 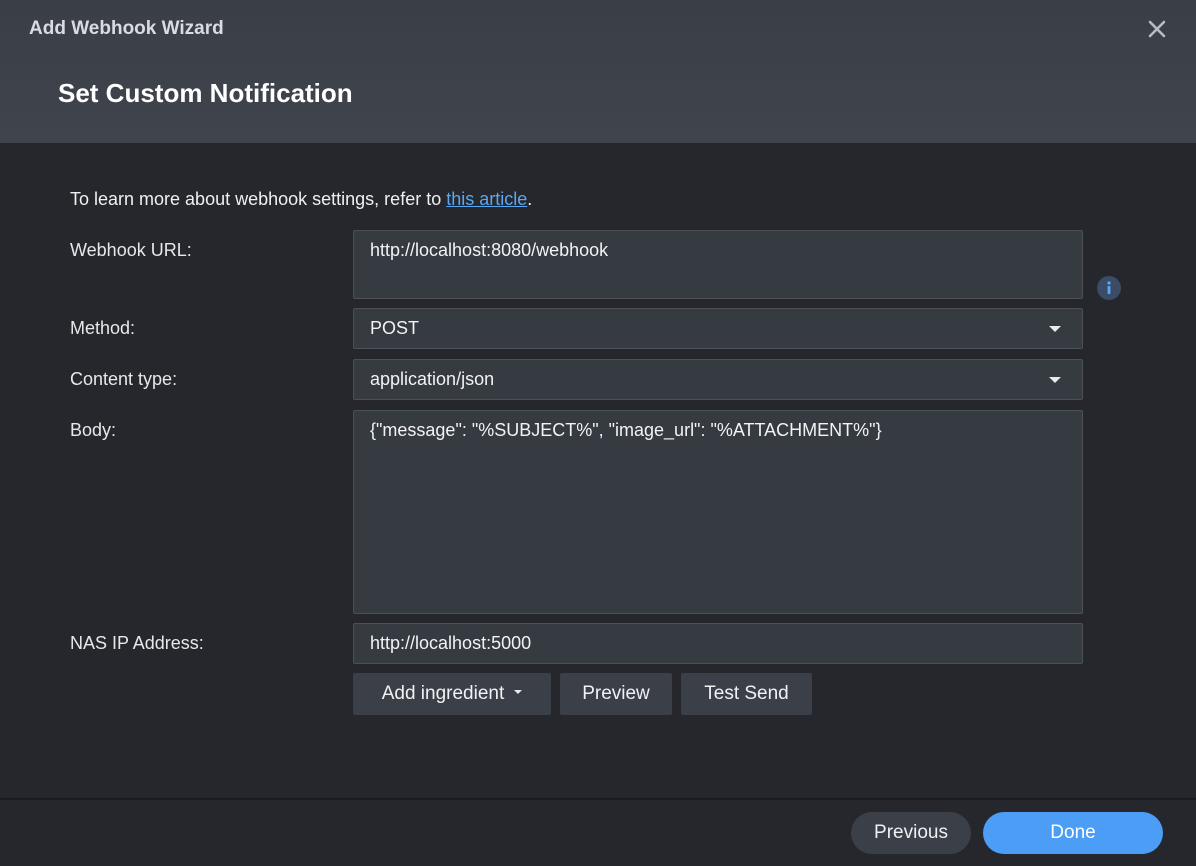 I want to click on preview-button: Preview, so click(x=616, y=694).